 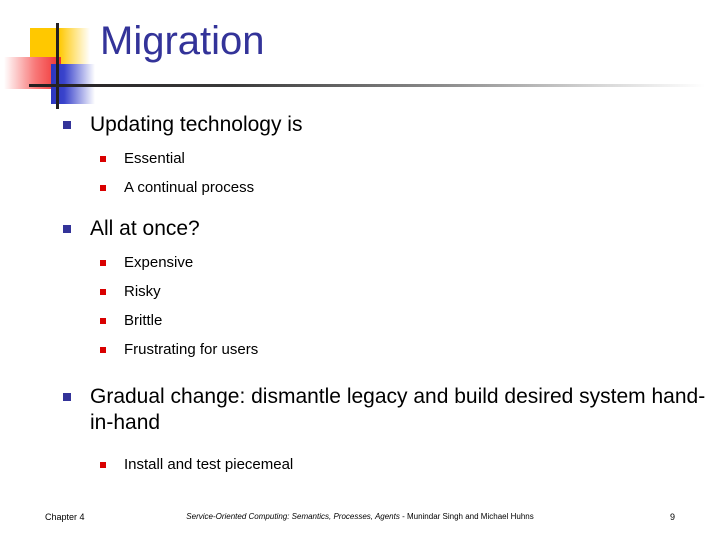 What do you see at coordinates (159, 262) in the screenshot?
I see `bullet-text: Expensive` at bounding box center [159, 262].